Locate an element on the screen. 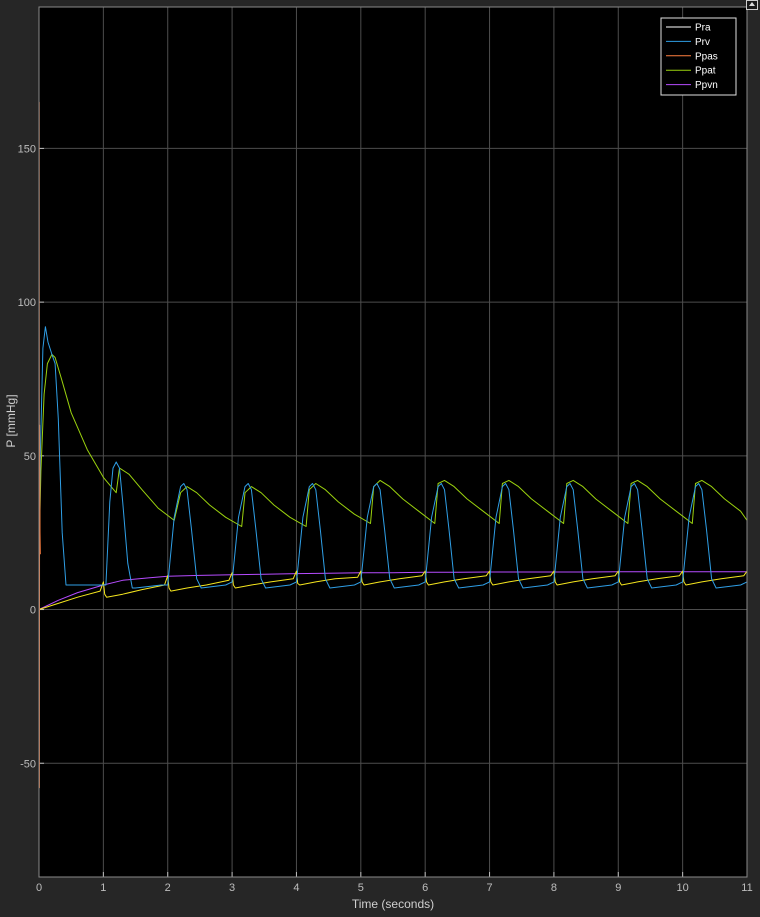 Image resolution: width=760 pixels, height=917 pixels. x-tick-label: 7 is located at coordinates (489, 888).